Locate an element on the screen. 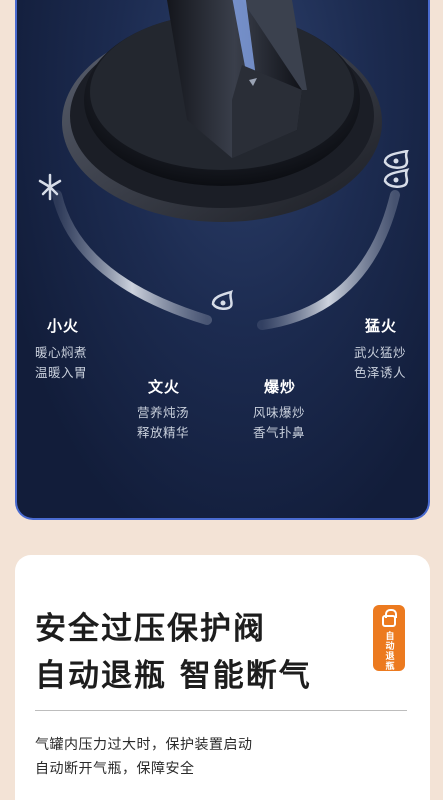 The width and height of the screenshot is (443, 800). badge-label: 自动退瓶 is located at coordinates (388, 651).